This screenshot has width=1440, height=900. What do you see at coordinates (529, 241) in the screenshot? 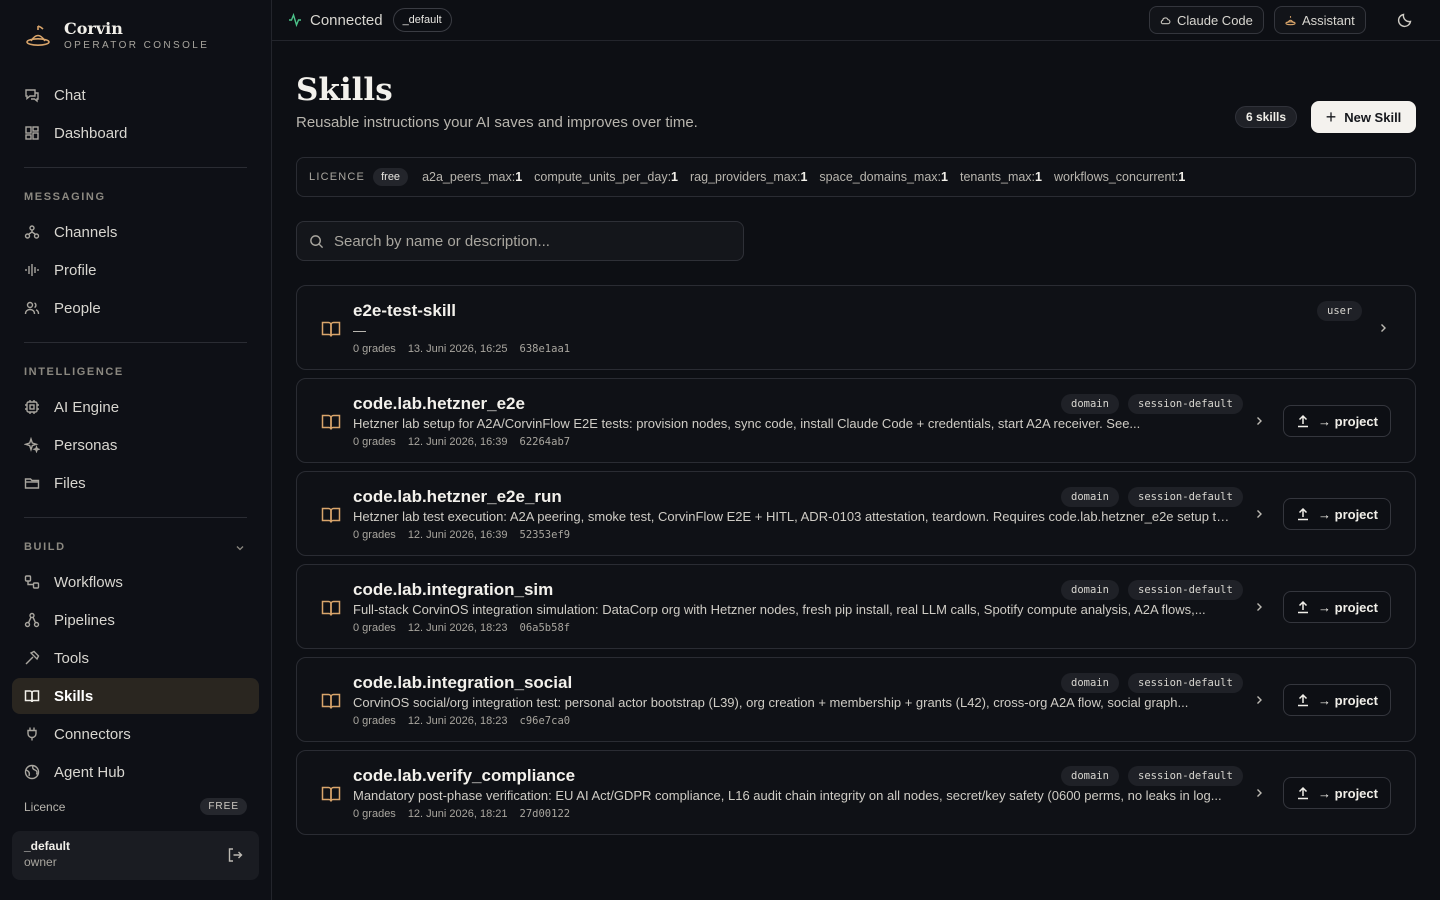
I see `search-input` at bounding box center [529, 241].